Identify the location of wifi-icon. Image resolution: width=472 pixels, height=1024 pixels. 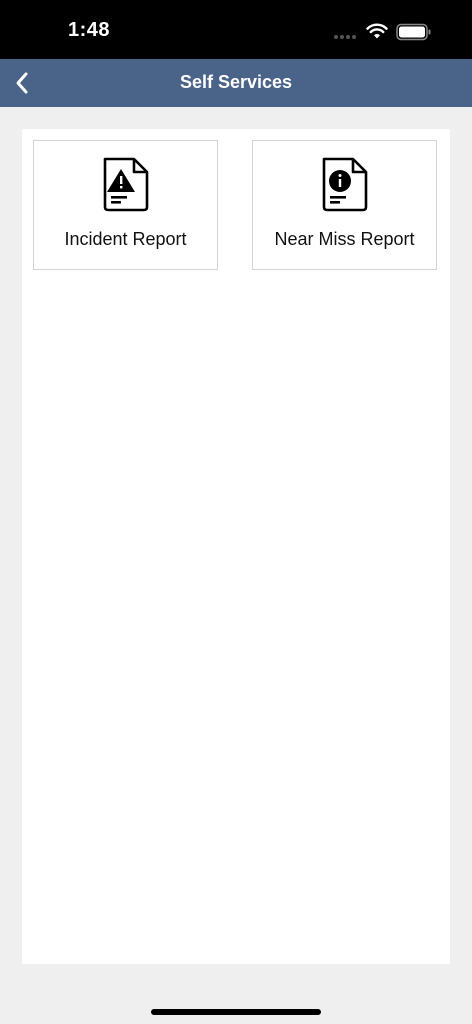
(377, 31).